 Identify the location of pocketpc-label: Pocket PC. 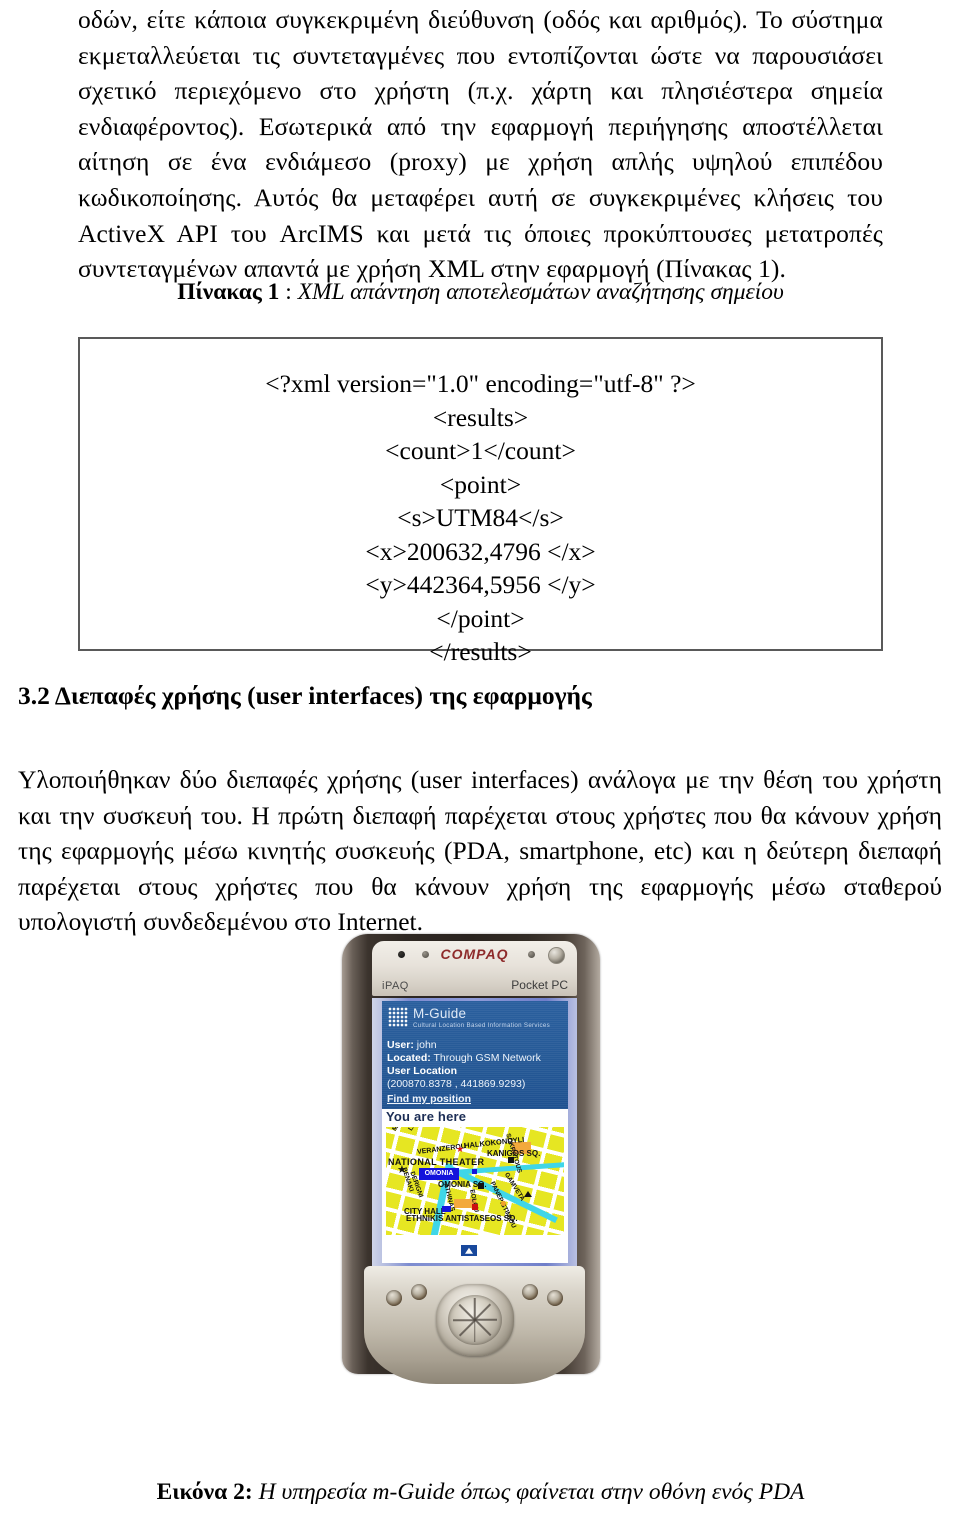
(539, 985).